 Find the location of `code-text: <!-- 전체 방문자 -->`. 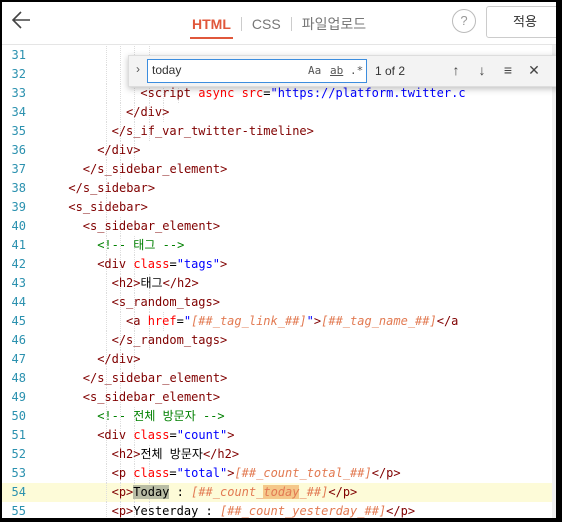

code-text: <!-- 전체 방문자 --> is located at coordinates (161, 416).